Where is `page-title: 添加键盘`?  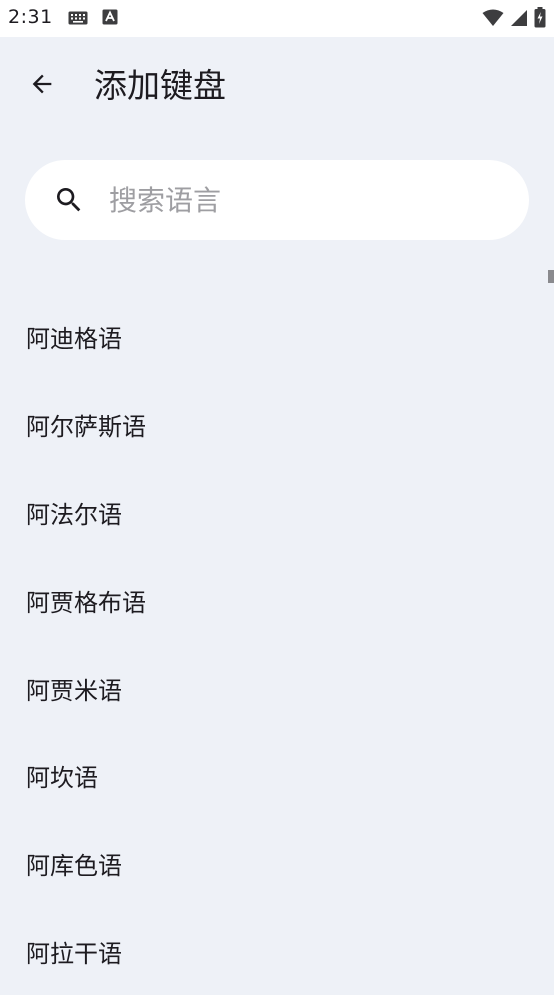 page-title: 添加键盘 is located at coordinates (160, 85).